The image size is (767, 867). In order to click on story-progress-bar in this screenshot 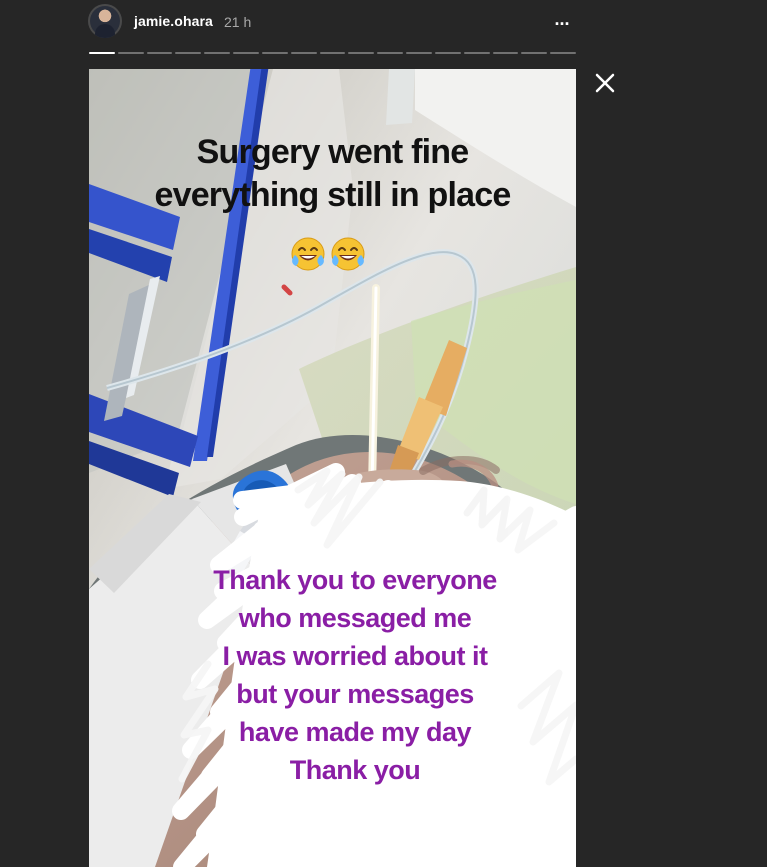, I will do `click(333, 53)`.